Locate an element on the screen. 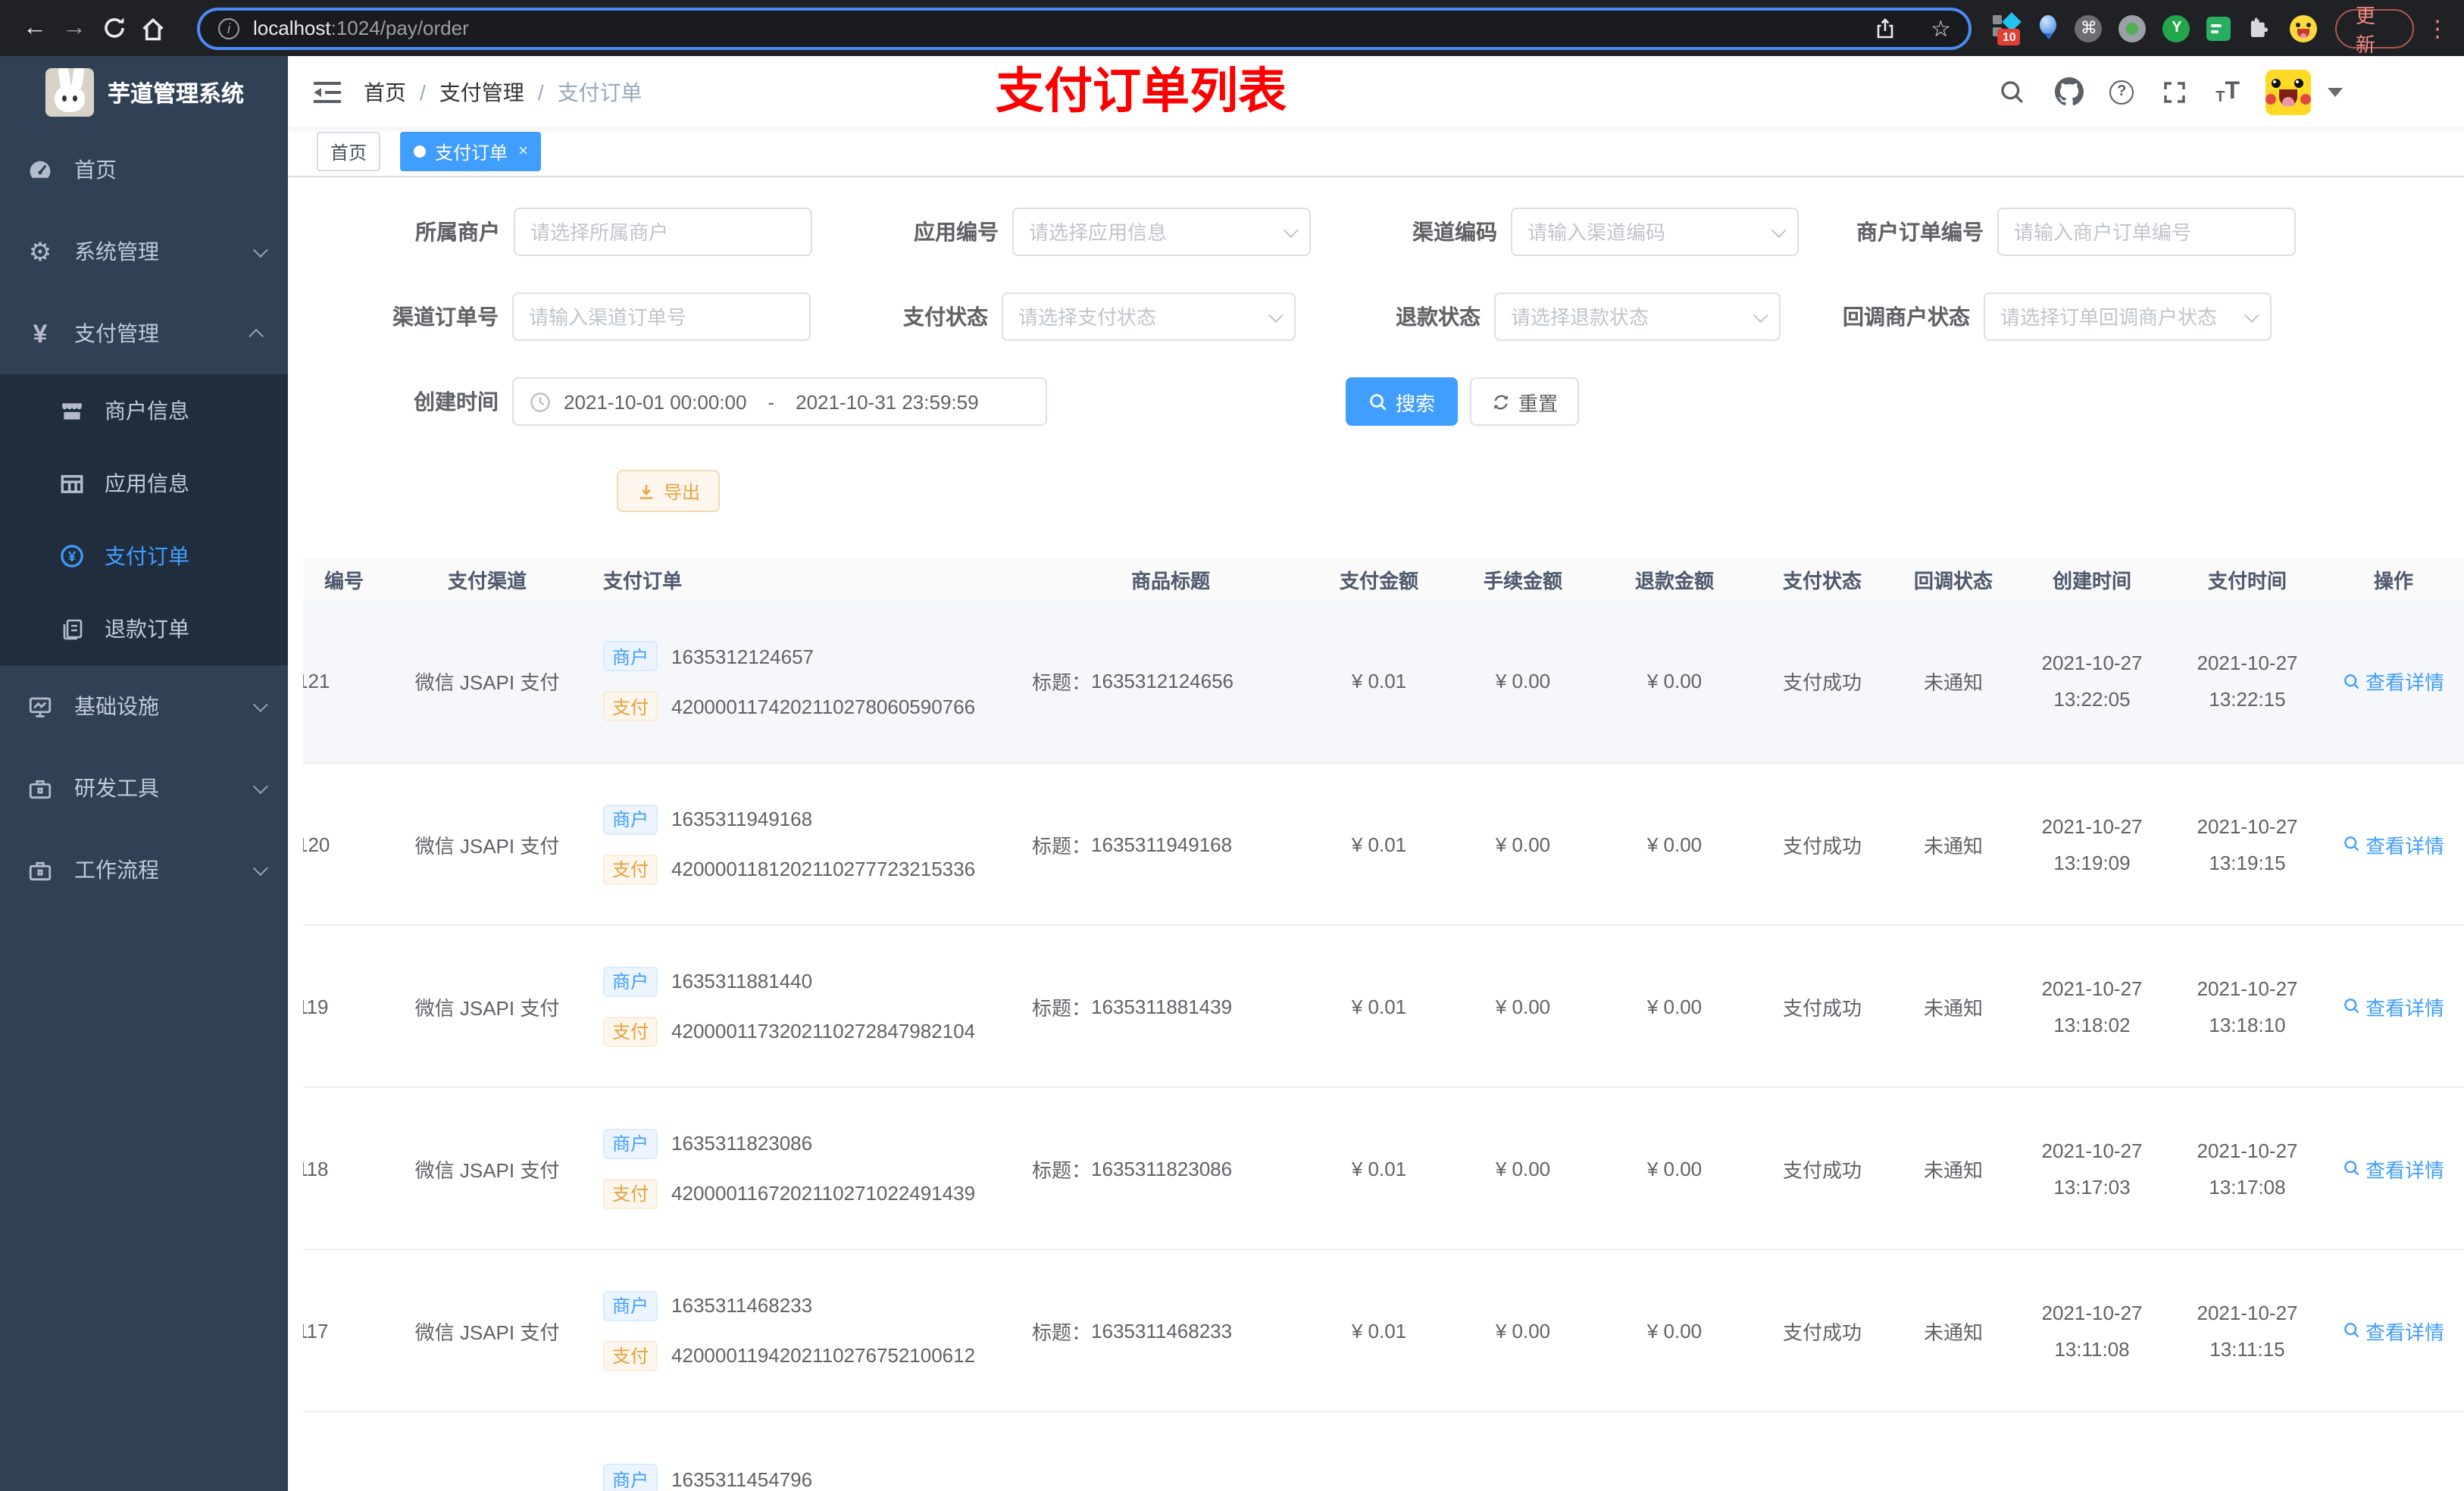  browser-update-button: 更新 is located at coordinates (2374, 29).